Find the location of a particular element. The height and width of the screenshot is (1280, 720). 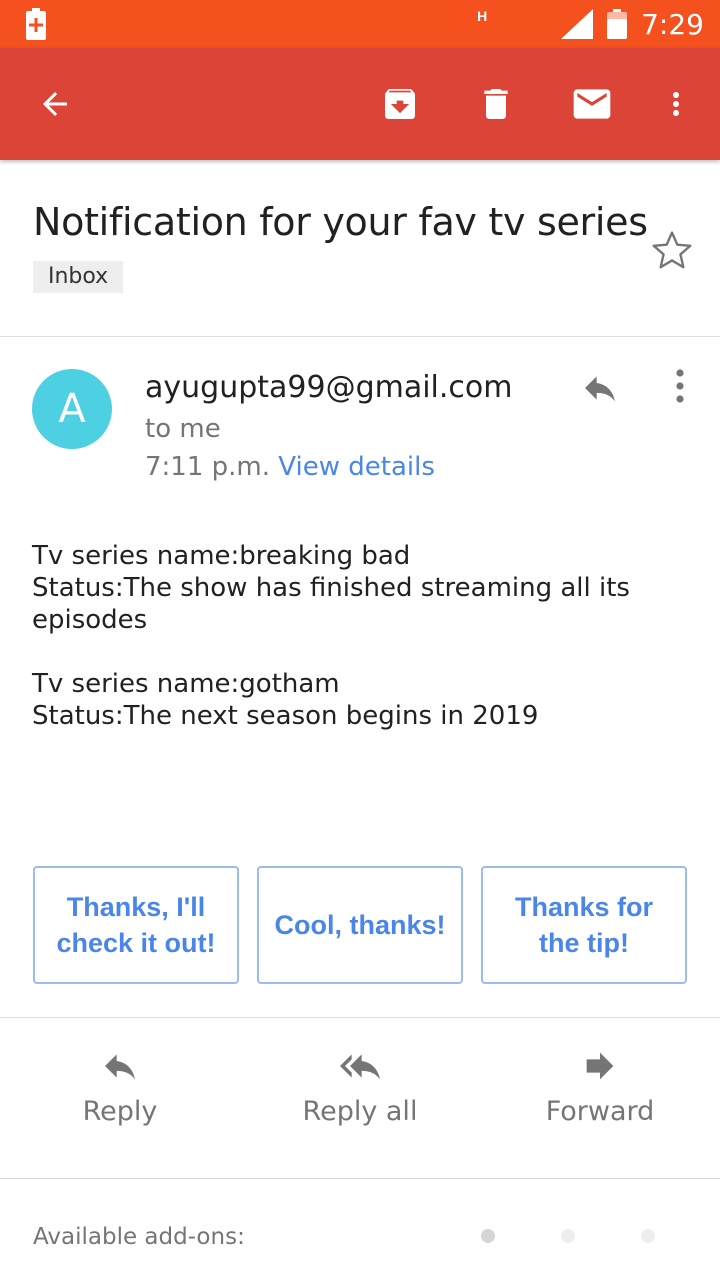

message-more-icon is located at coordinates (680, 386).